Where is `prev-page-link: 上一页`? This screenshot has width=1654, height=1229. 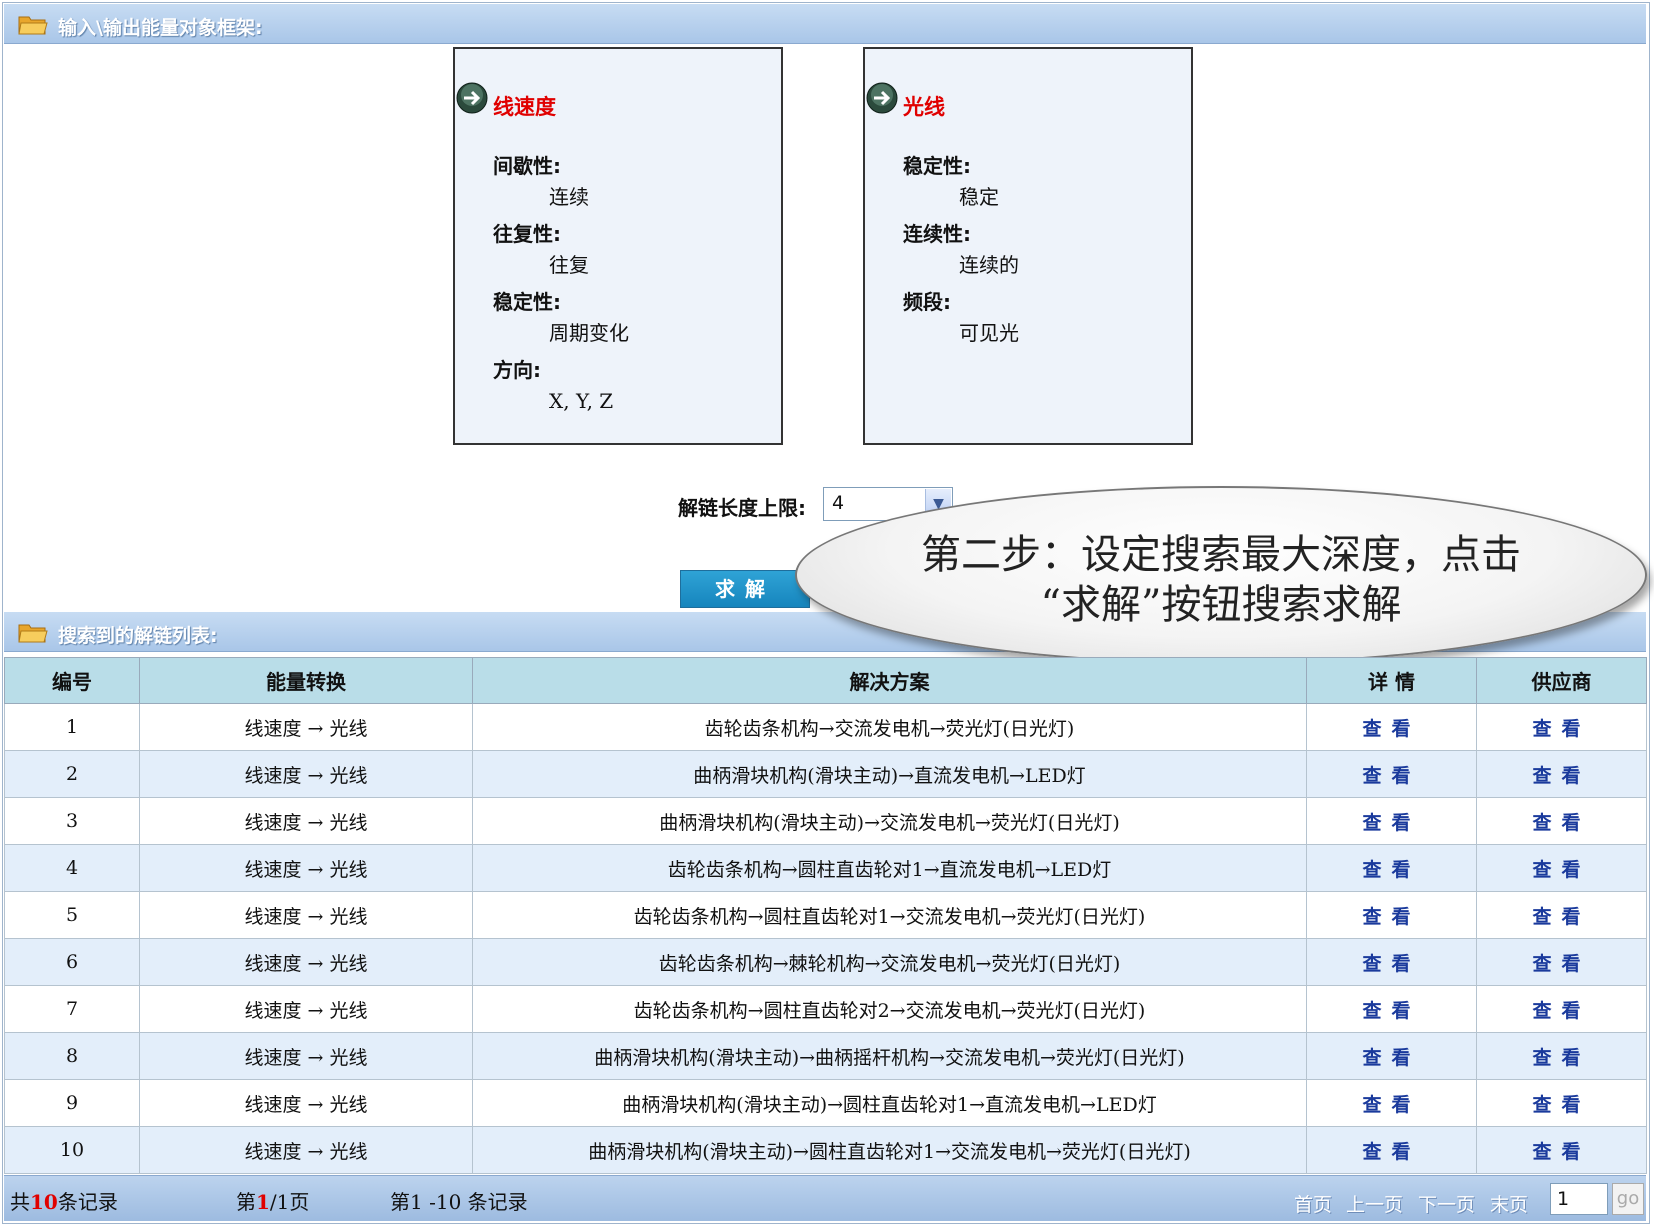 prev-page-link: 上一页 is located at coordinates (1374, 1203).